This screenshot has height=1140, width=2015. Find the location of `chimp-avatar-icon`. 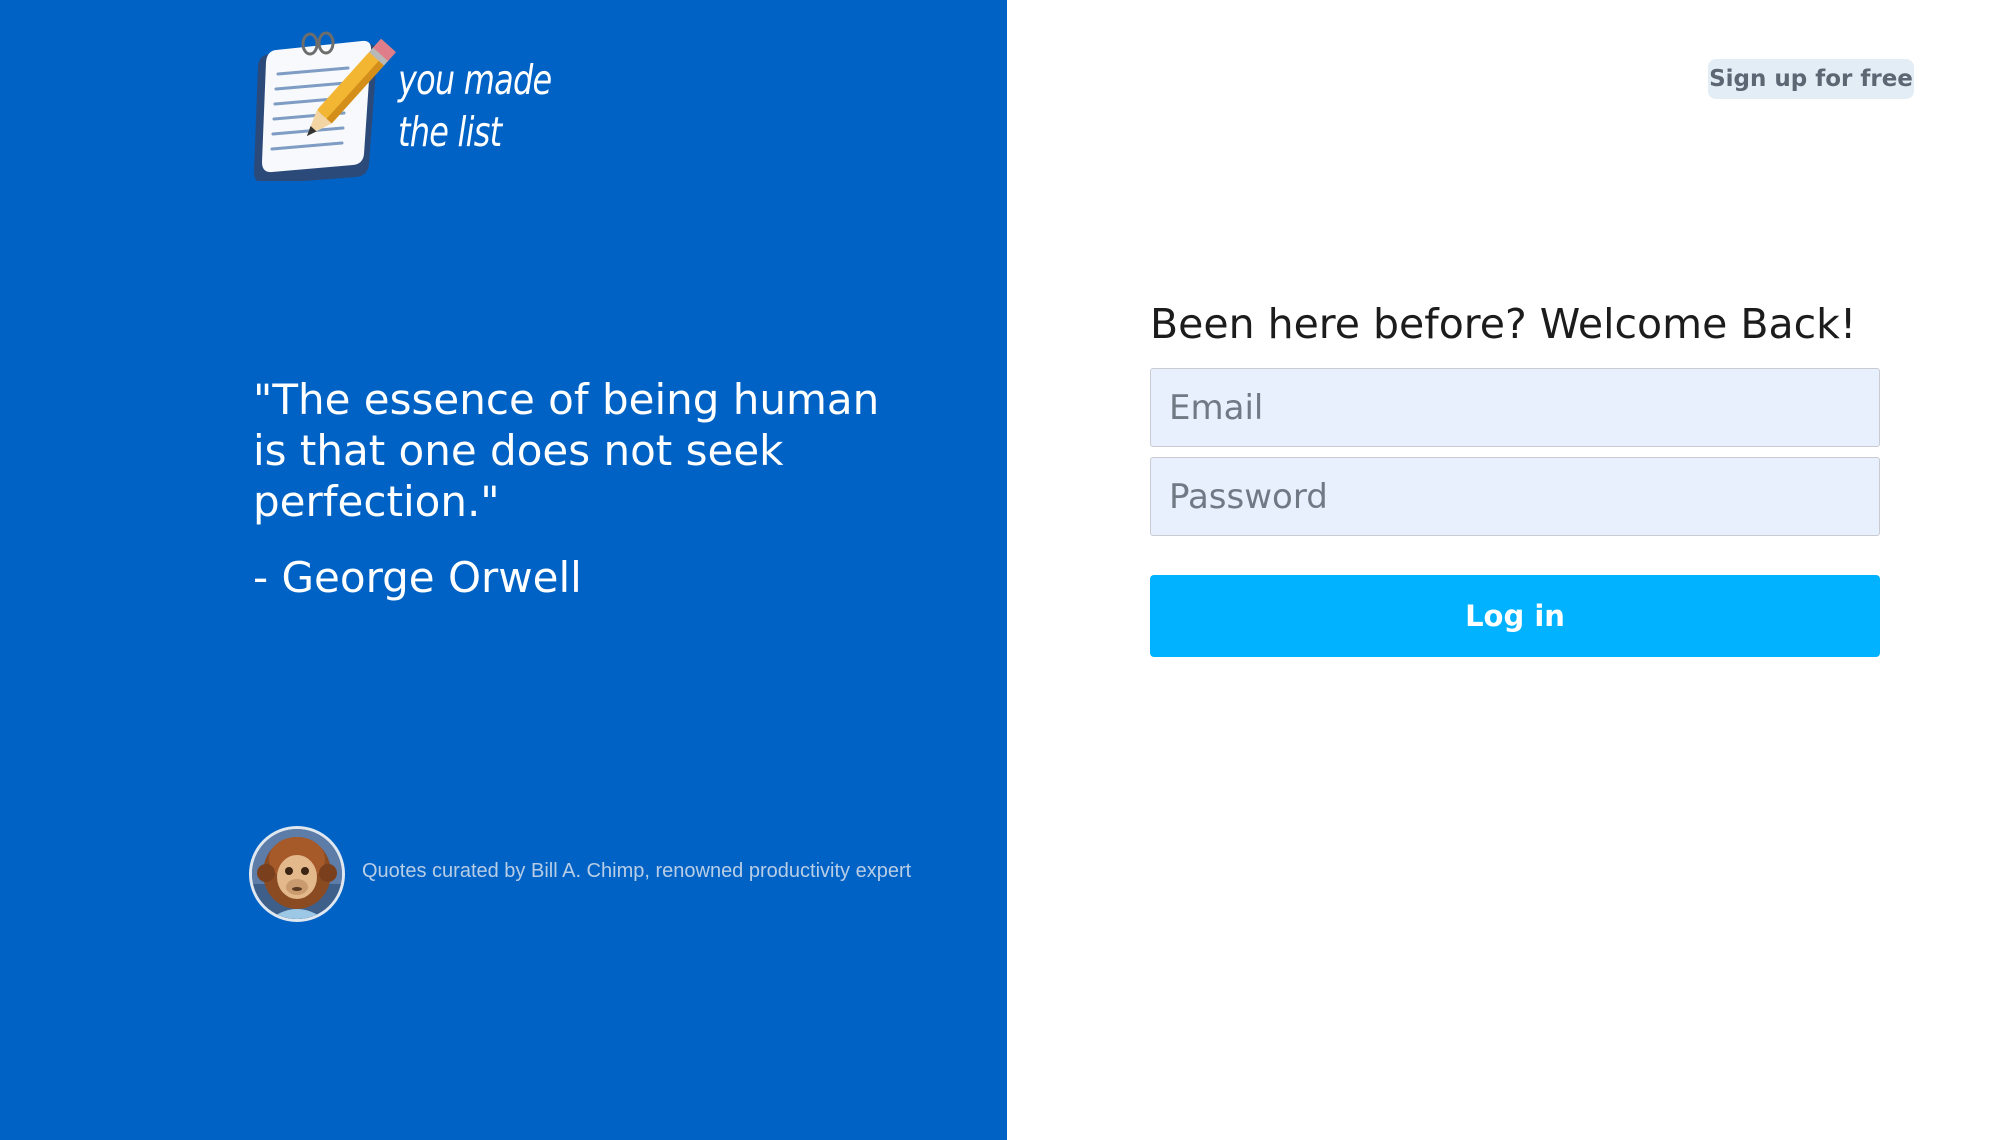

chimp-avatar-icon is located at coordinates (297, 874).